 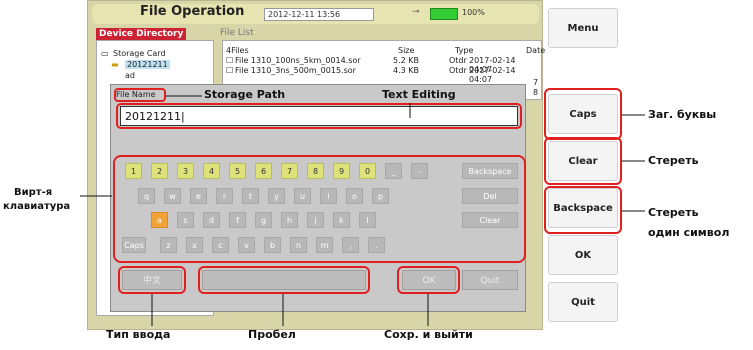 I want to click on space-annotation: Пробел, so click(x=272, y=334).